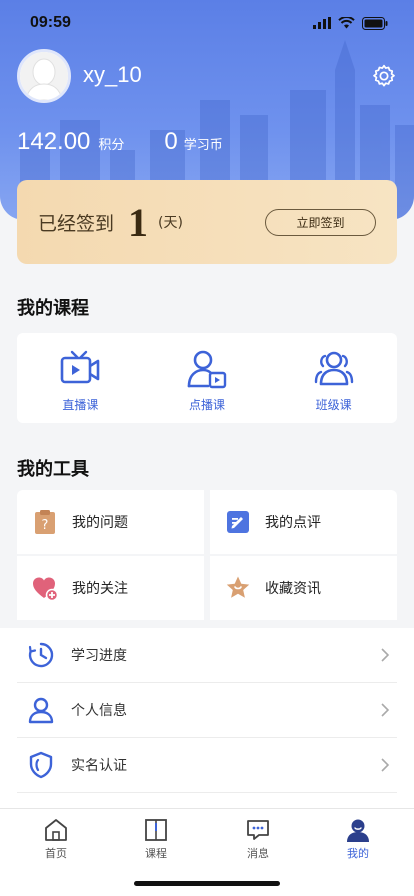  What do you see at coordinates (333, 368) in the screenshot?
I see `class-group-icon` at bounding box center [333, 368].